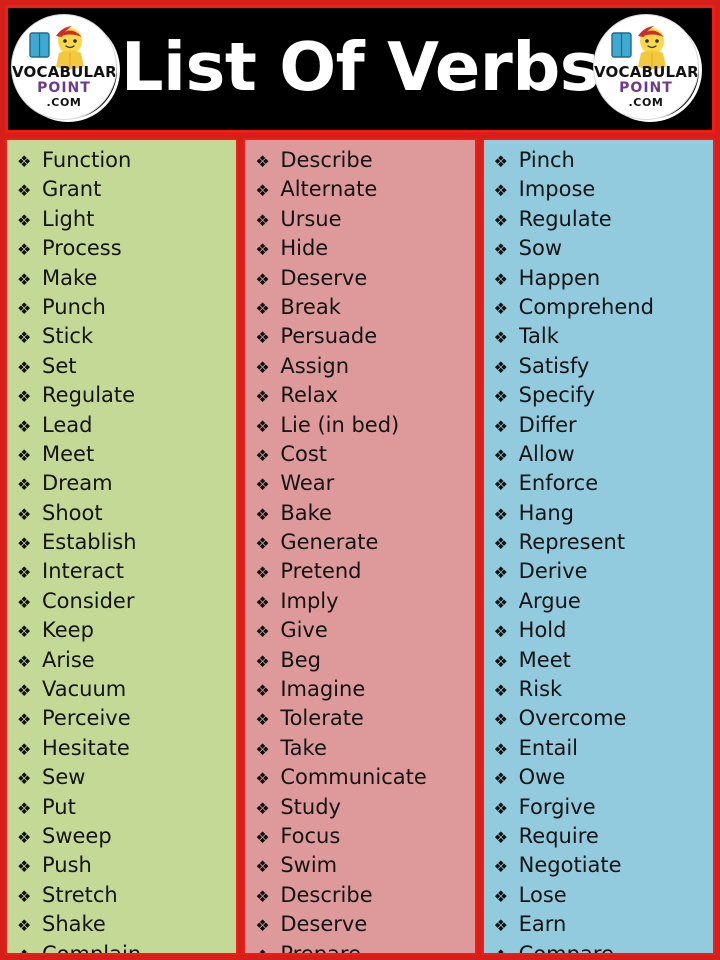 This screenshot has height=960, width=720. What do you see at coordinates (323, 689) in the screenshot?
I see `verb-label: Imagine` at bounding box center [323, 689].